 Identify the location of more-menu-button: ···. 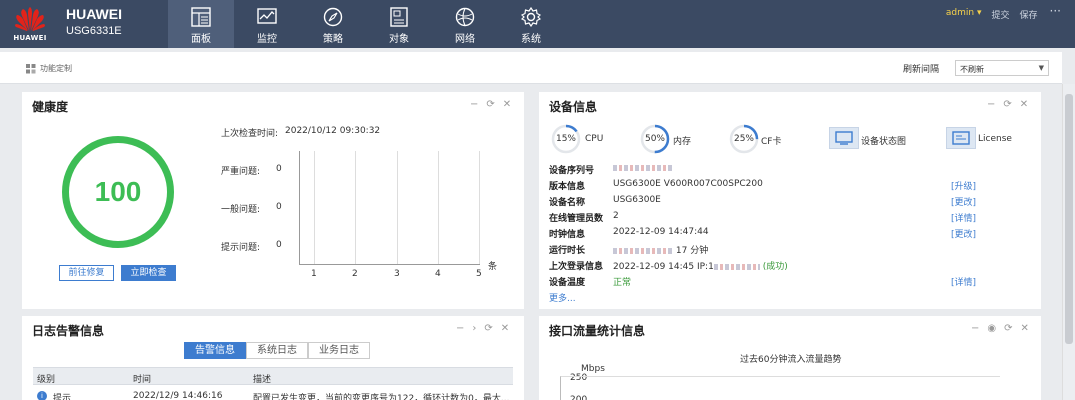
(1055, 12).